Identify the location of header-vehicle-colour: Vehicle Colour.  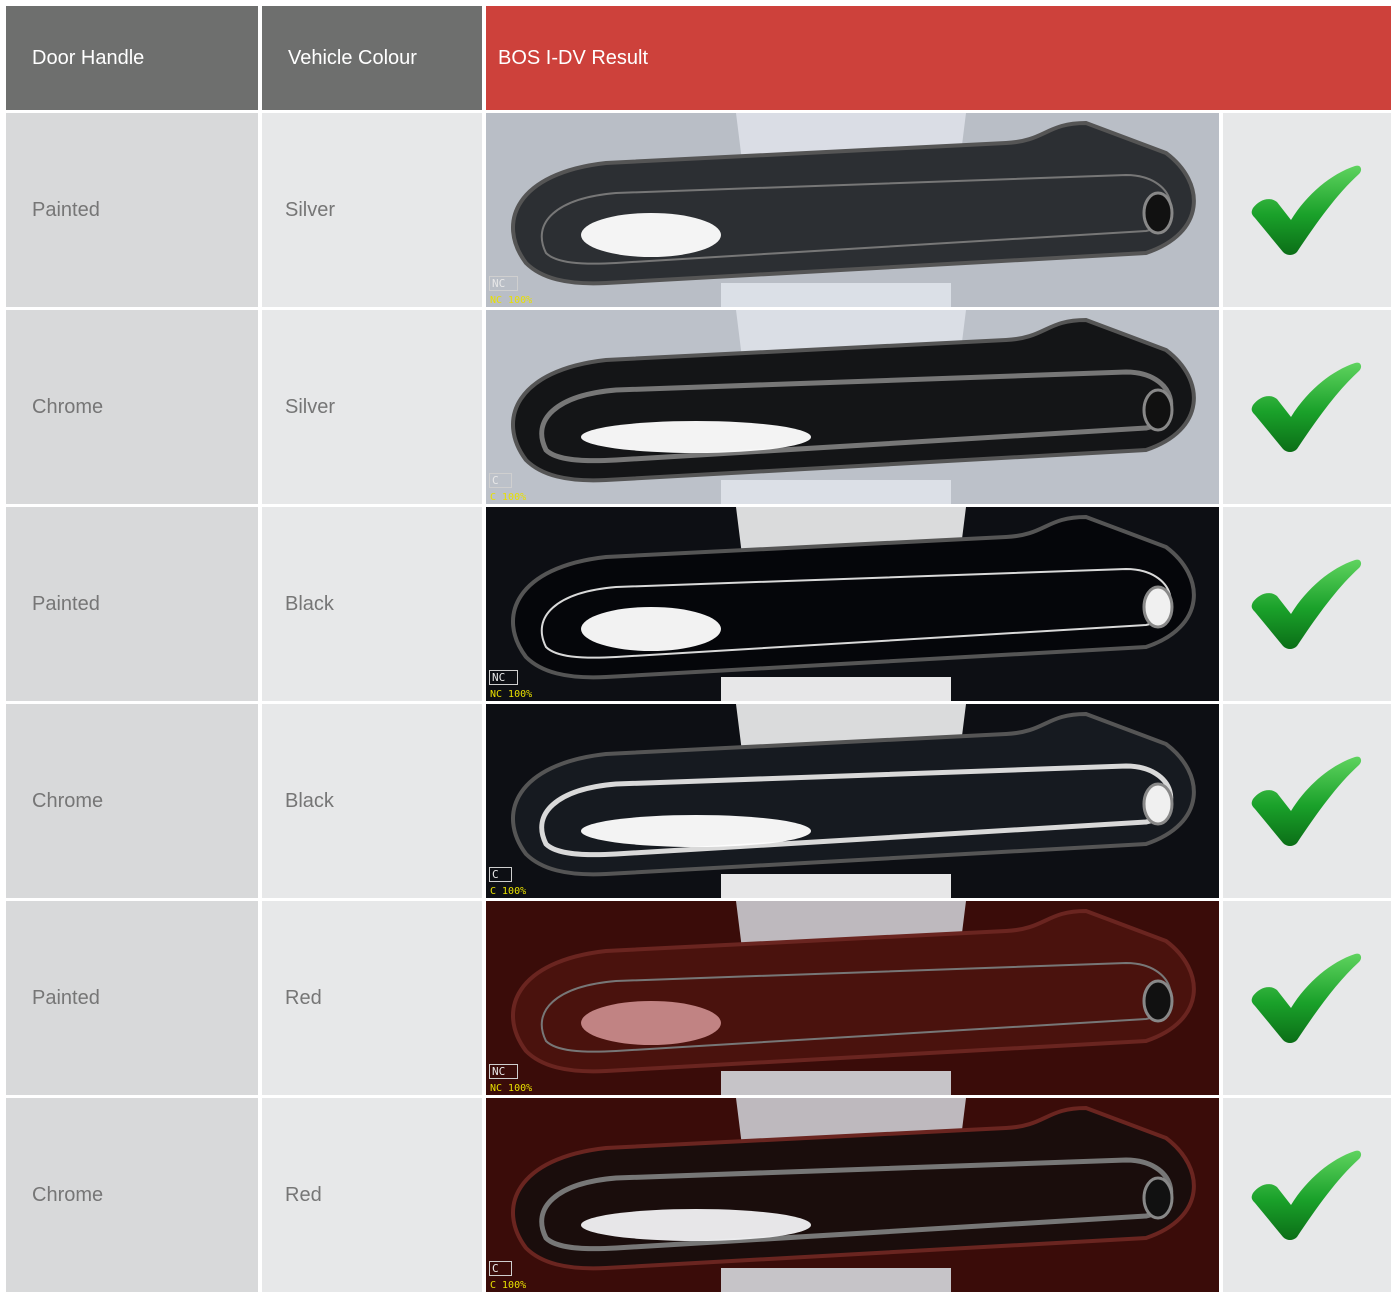
(372, 58).